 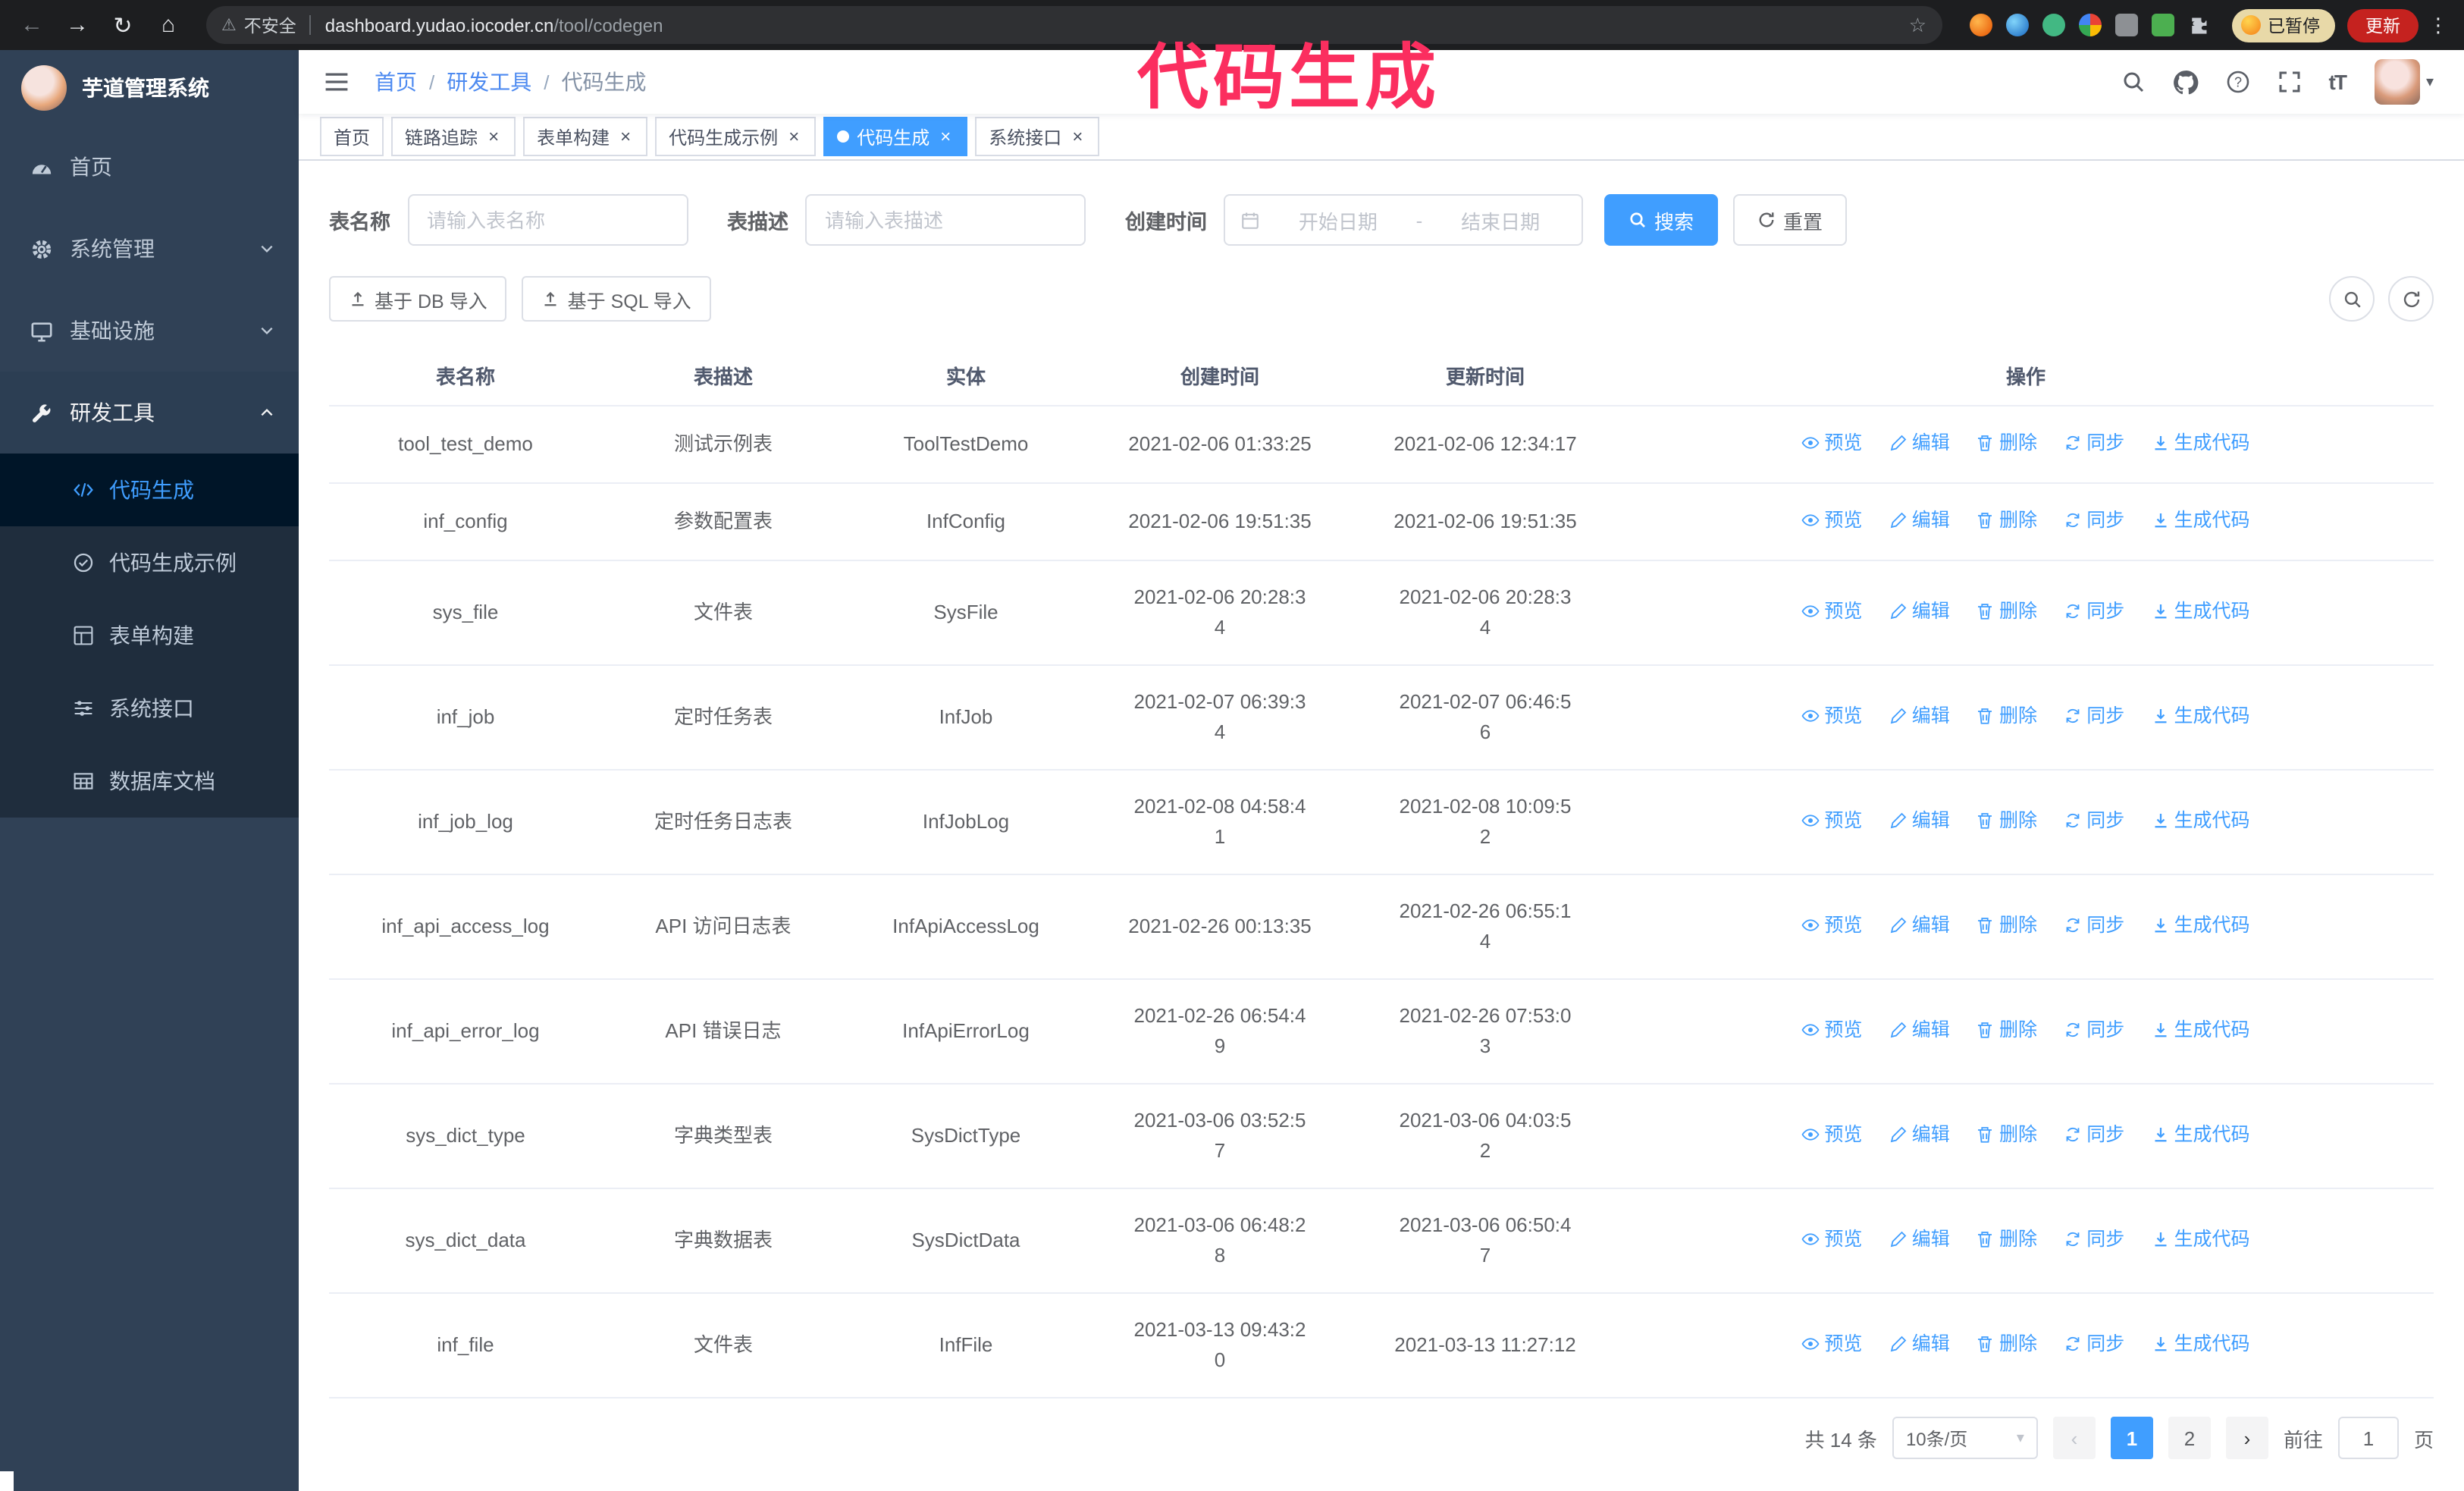 I want to click on sidebar-item-home: 首页, so click(x=150, y=167).